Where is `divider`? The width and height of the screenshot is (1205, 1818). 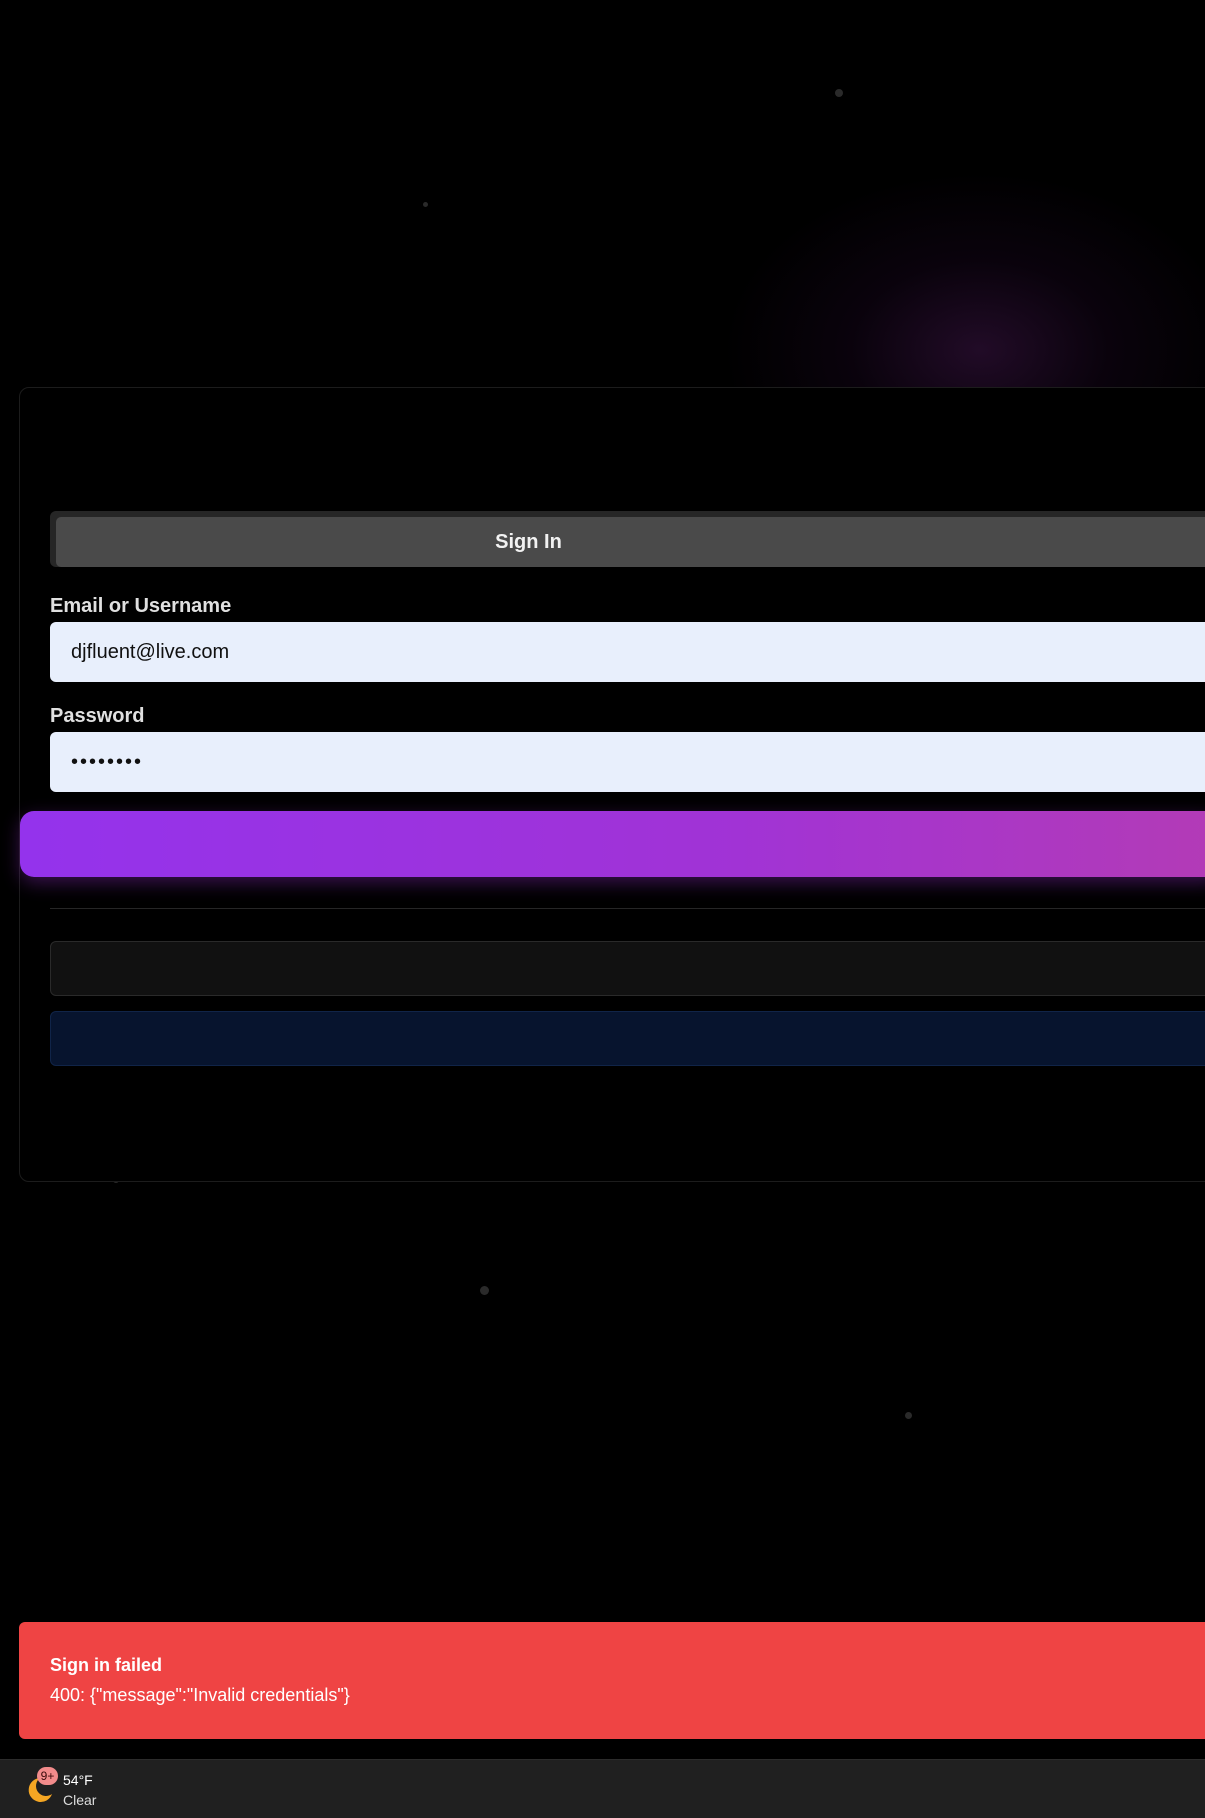
divider is located at coordinates (627, 908).